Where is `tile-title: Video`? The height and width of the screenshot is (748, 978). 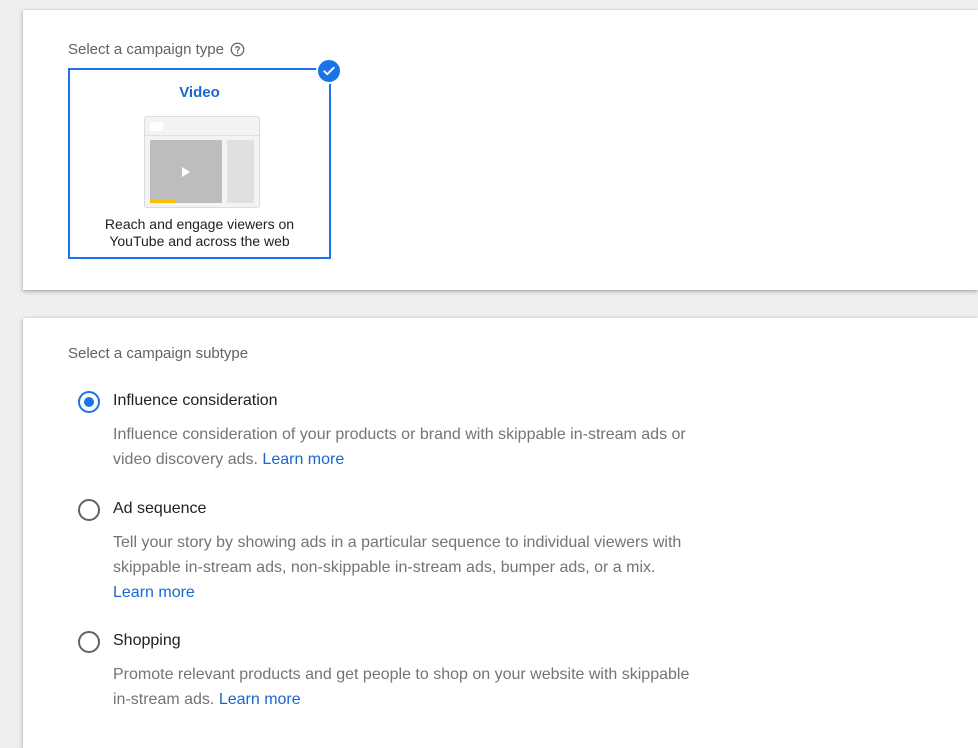
tile-title: Video is located at coordinates (199, 92).